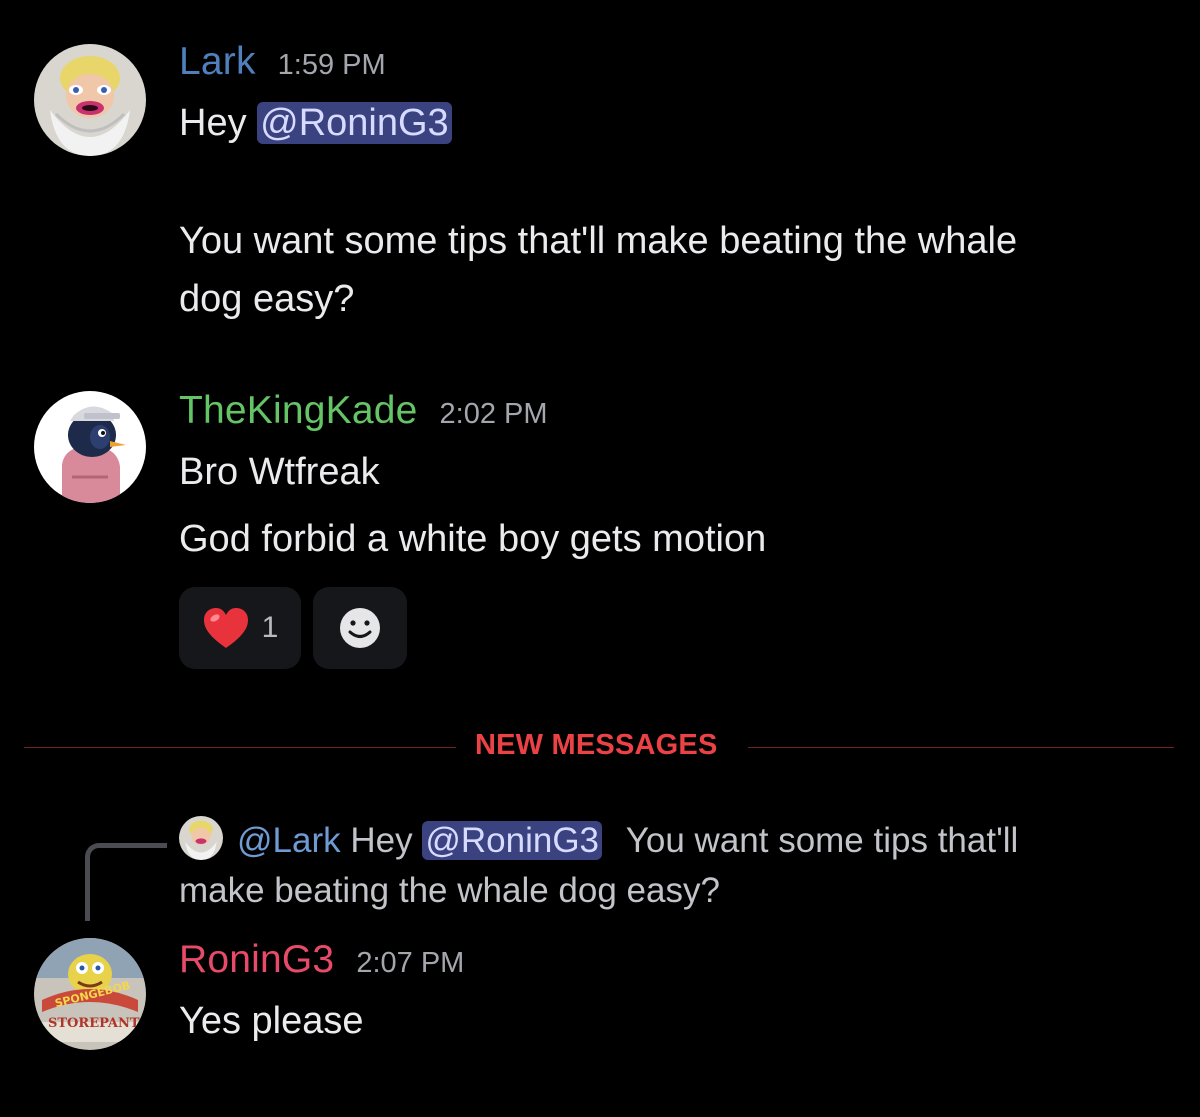 Image resolution: width=1200 pixels, height=1117 pixels. I want to click on spongebob-storepants-avatar-icon: SPONGEBOB STOREPANTS, so click(90, 994).